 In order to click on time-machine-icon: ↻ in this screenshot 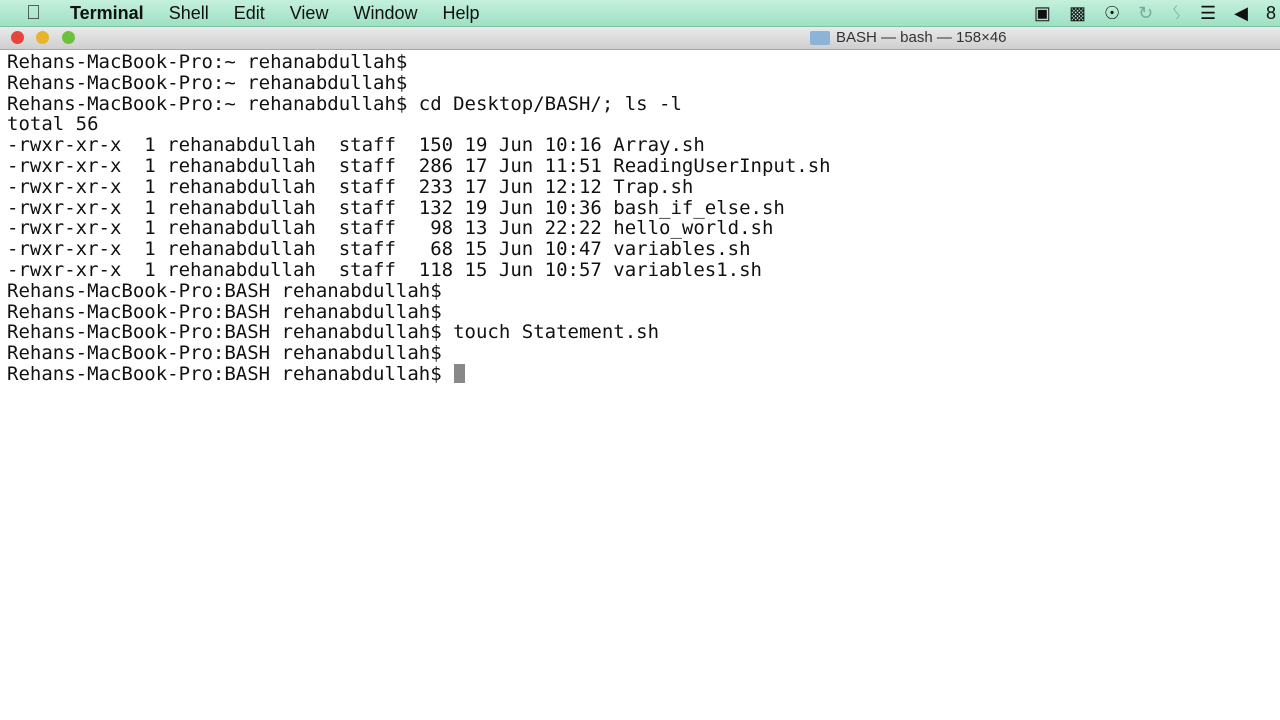, I will do `click(1145, 13)`.